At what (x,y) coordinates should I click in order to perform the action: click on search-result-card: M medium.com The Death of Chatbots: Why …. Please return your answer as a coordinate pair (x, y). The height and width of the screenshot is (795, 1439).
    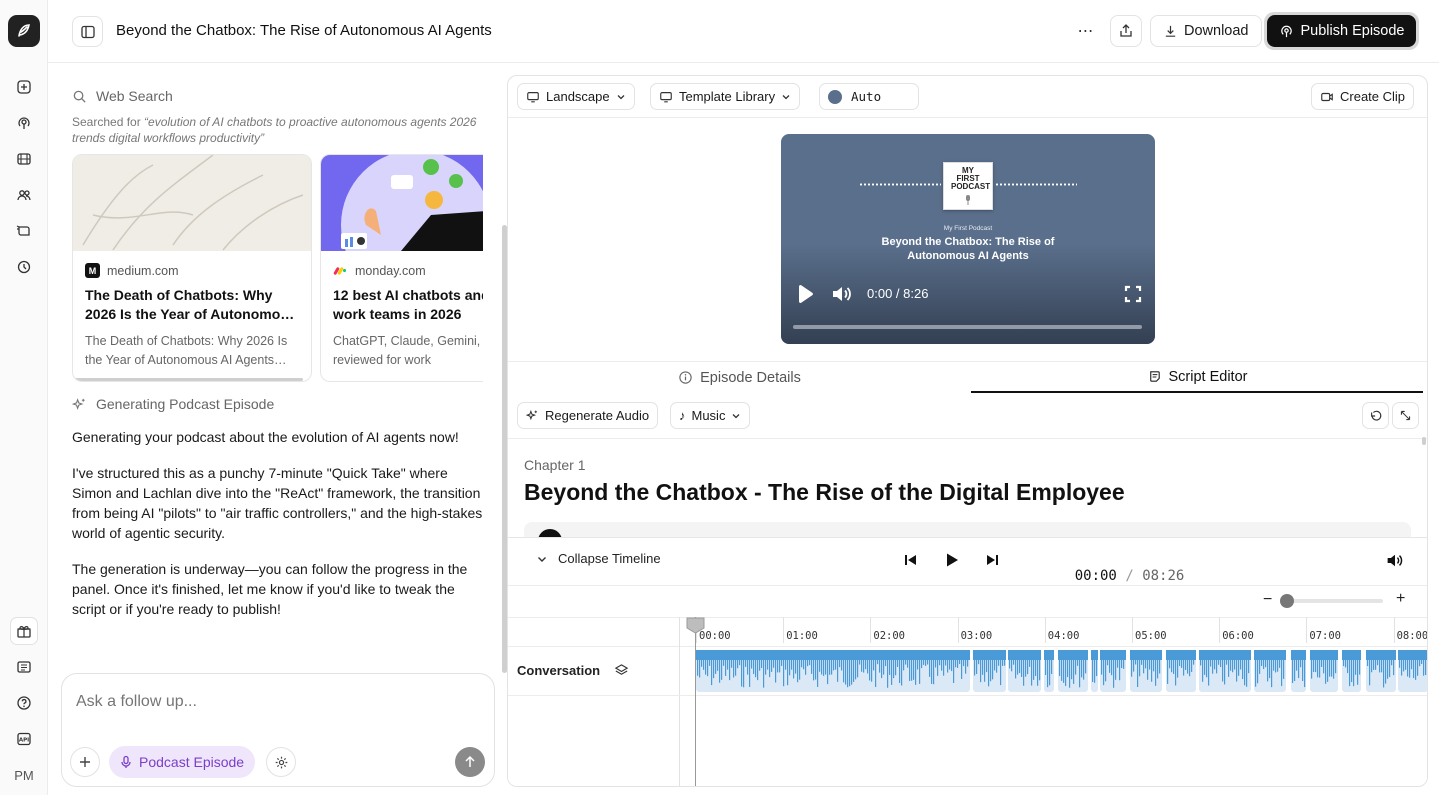
    Looking at the image, I should click on (192, 268).